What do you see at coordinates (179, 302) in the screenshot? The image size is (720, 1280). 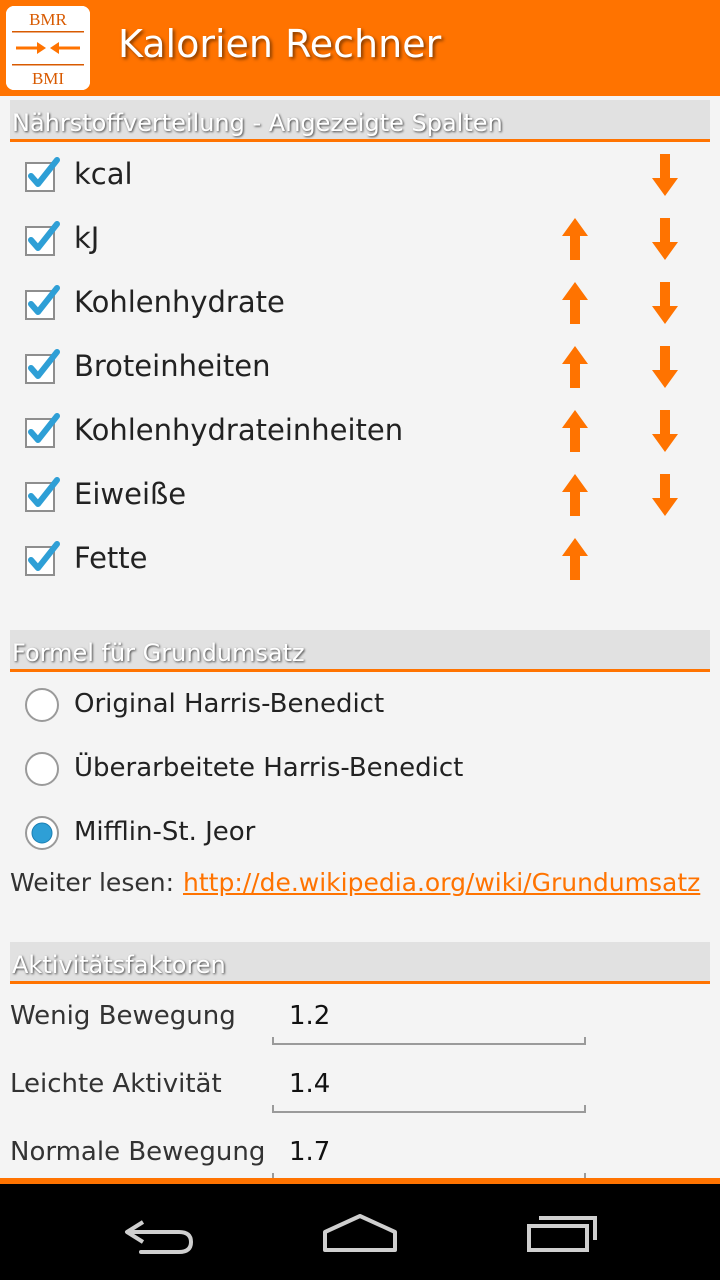 I see `nutrient-label: Kohlenhydrate` at bounding box center [179, 302].